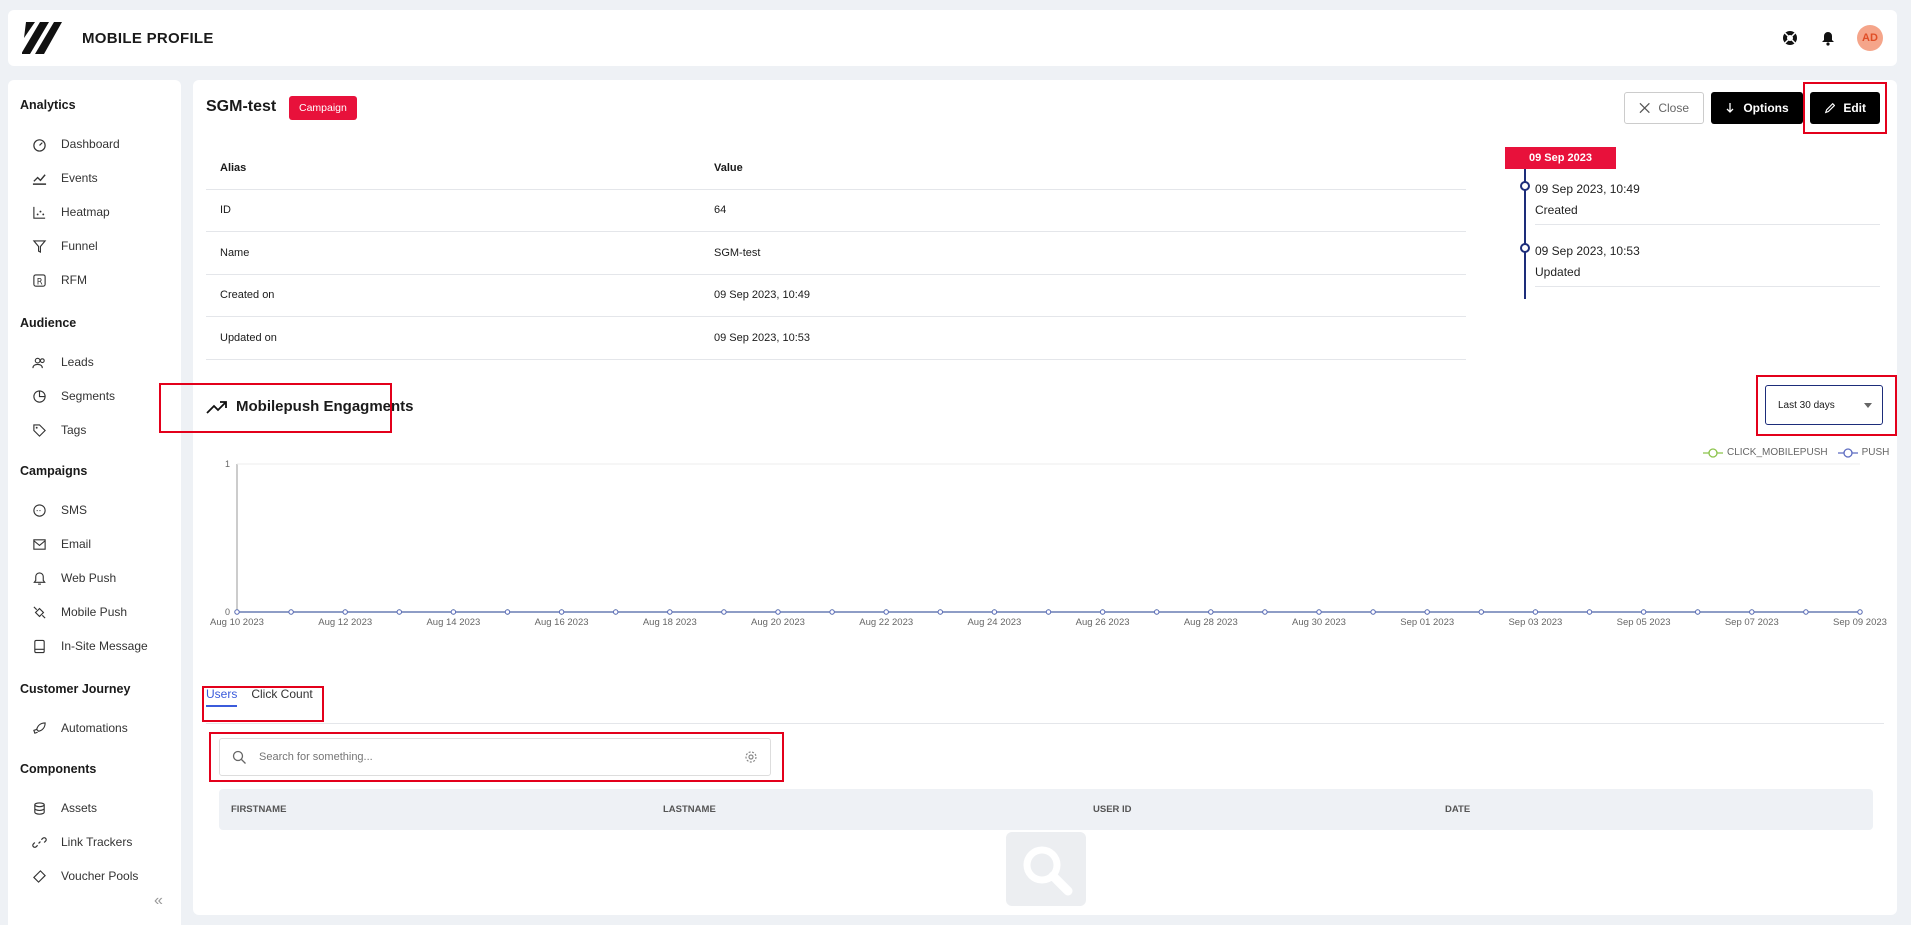 This screenshot has height=925, width=1911. I want to click on table-cell: ID, so click(225, 210).